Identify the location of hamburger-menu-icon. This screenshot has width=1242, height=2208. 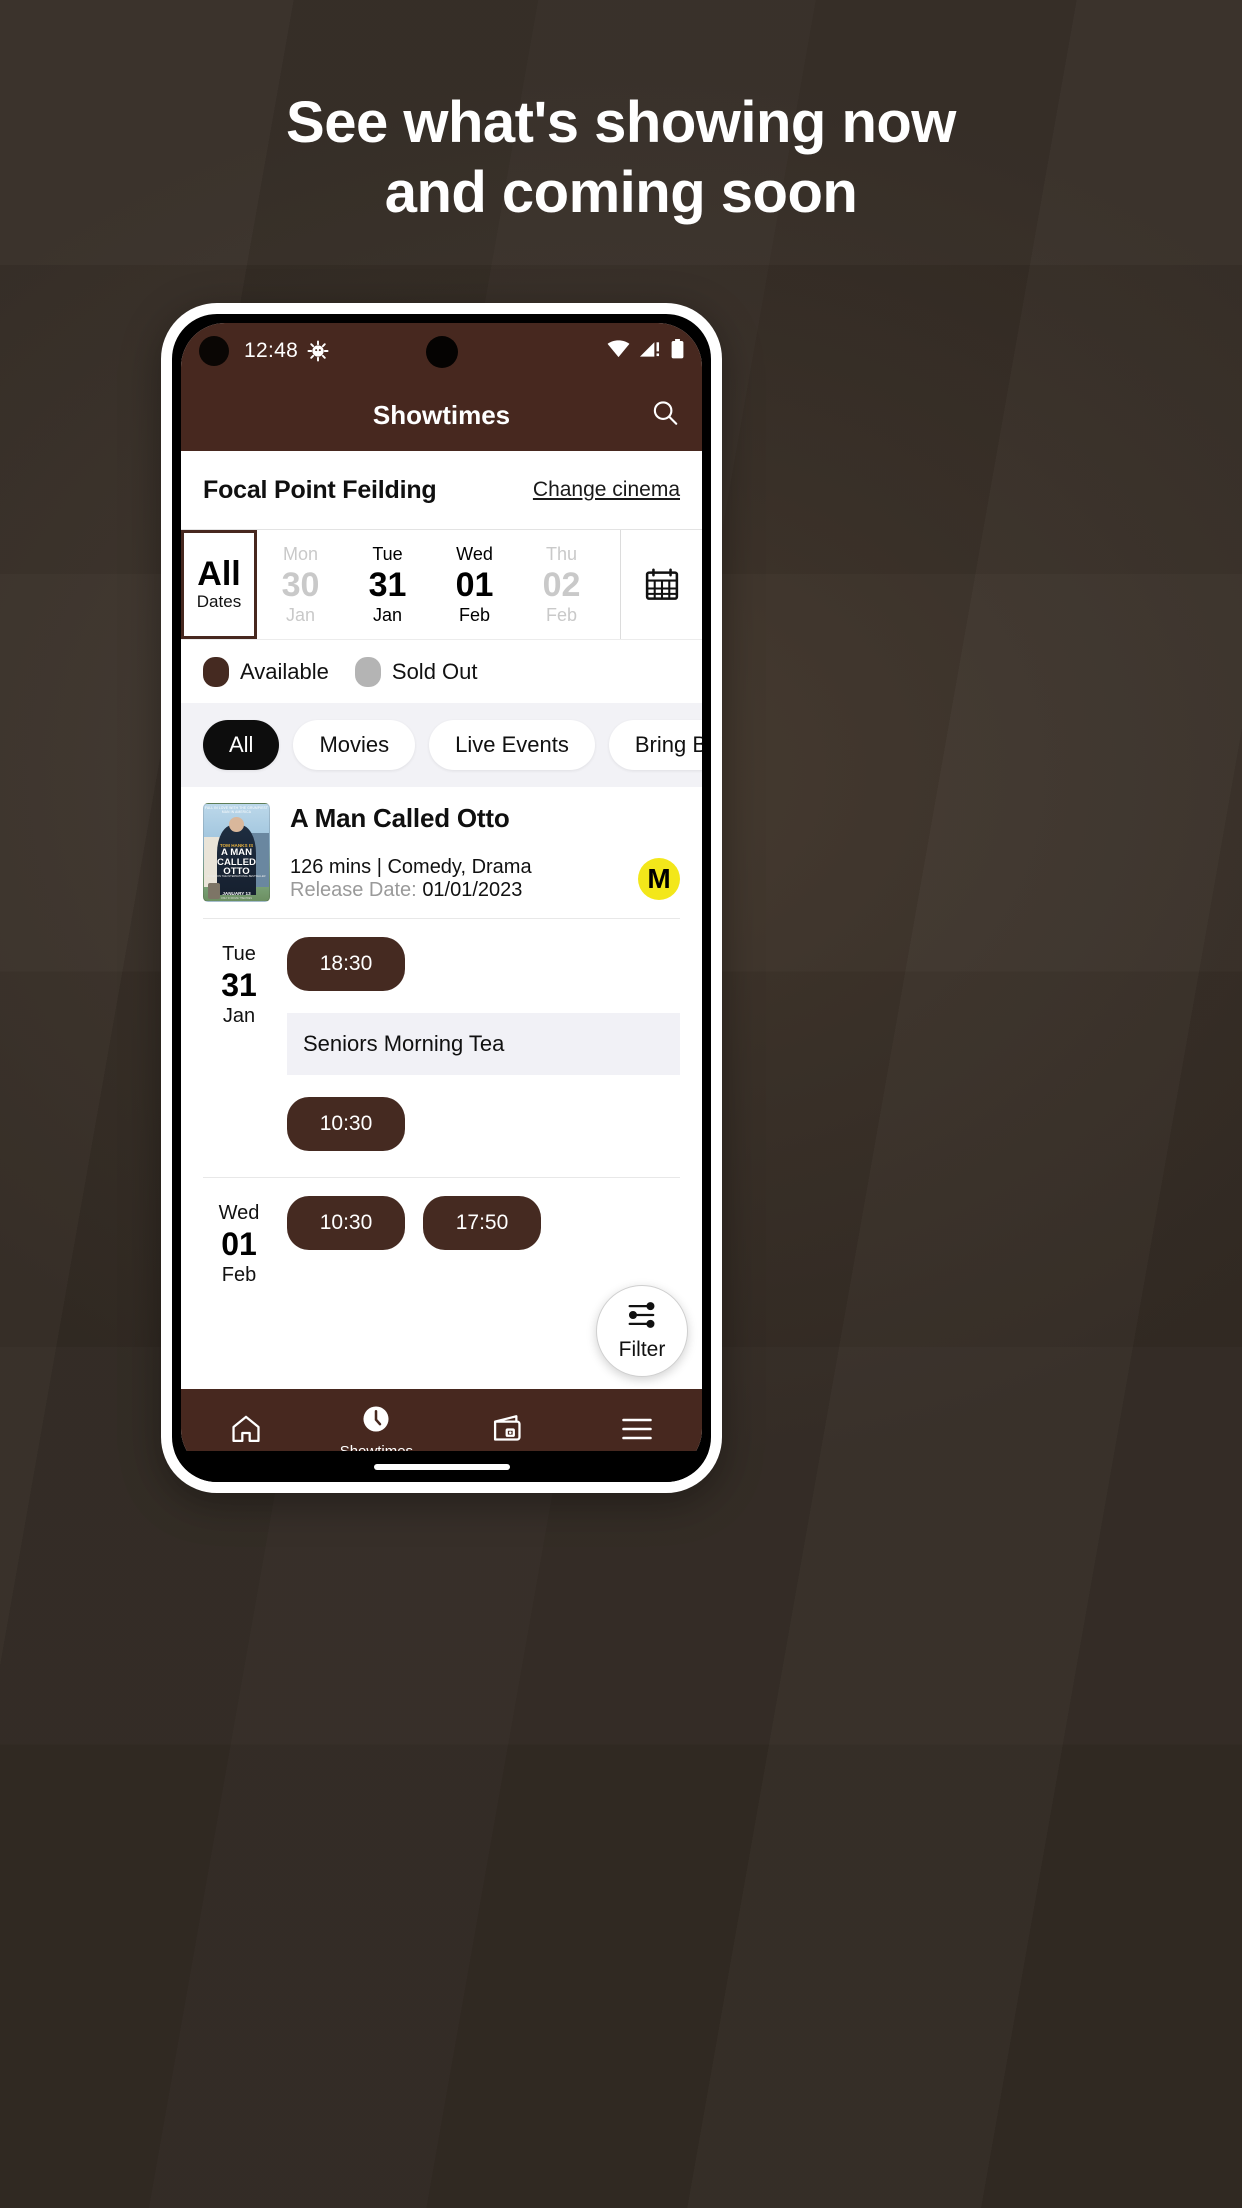
(637, 1431).